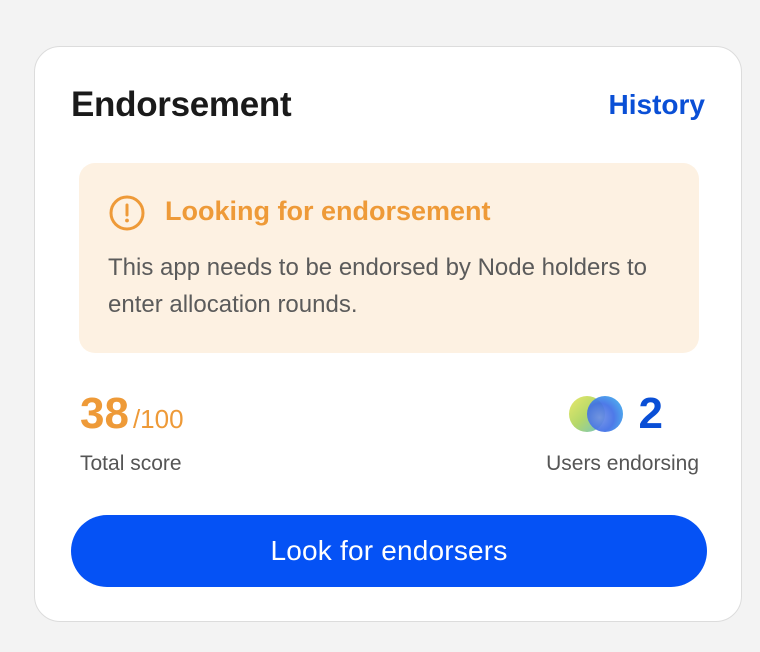 The height and width of the screenshot is (652, 760). What do you see at coordinates (131, 463) in the screenshot?
I see `score-label: Total score` at bounding box center [131, 463].